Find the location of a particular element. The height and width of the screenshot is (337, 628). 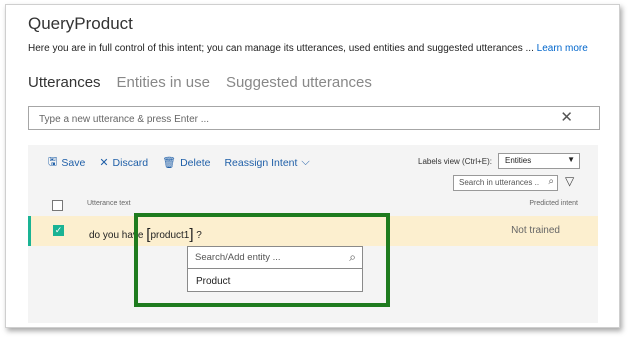

entity-option-product: Product is located at coordinates (213, 281).